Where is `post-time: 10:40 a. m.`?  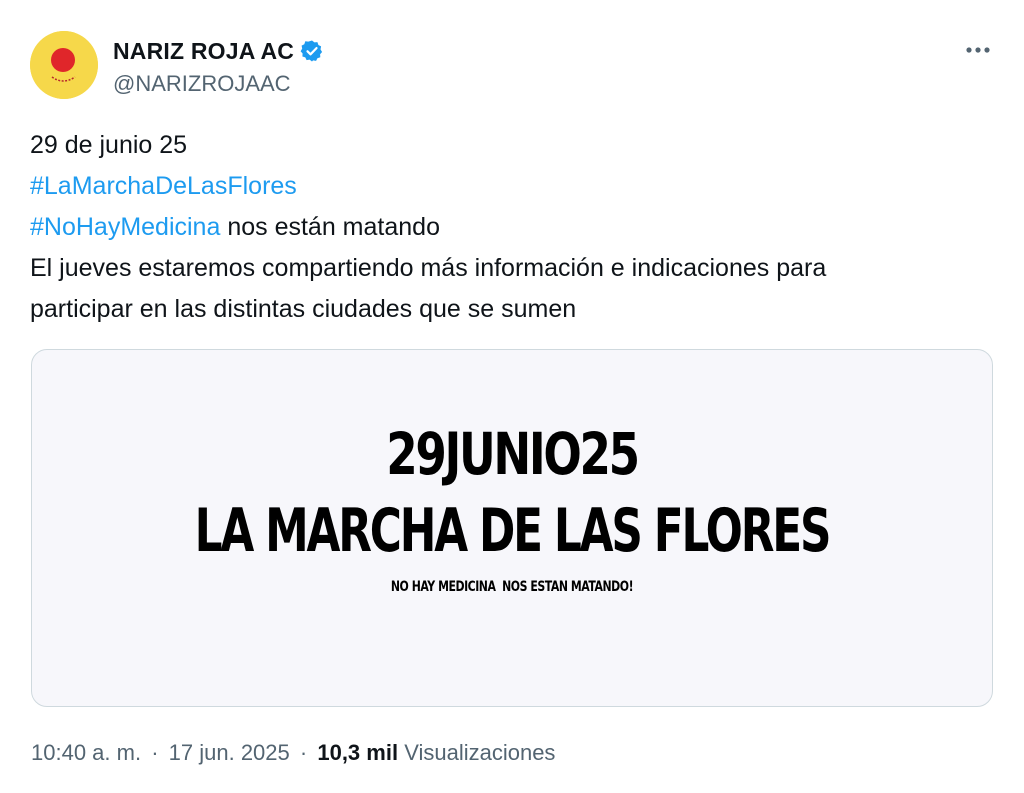 post-time: 10:40 a. m. is located at coordinates (86, 752).